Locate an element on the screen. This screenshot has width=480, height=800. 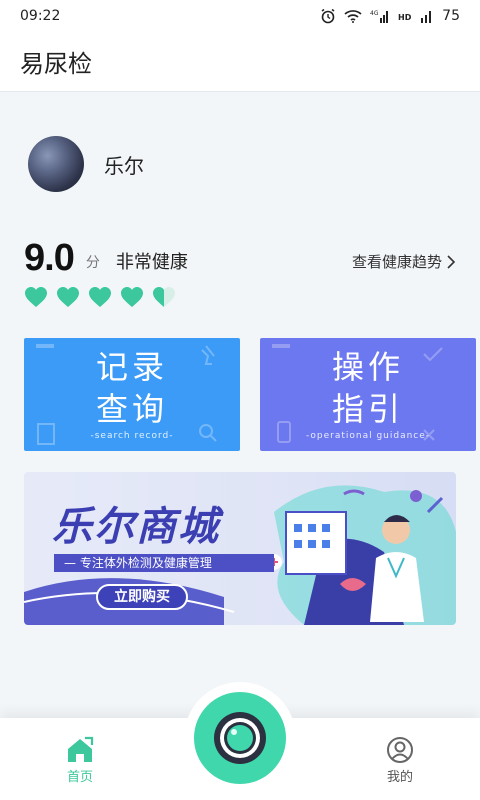
camera-scan-button is located at coordinates (240, 738).